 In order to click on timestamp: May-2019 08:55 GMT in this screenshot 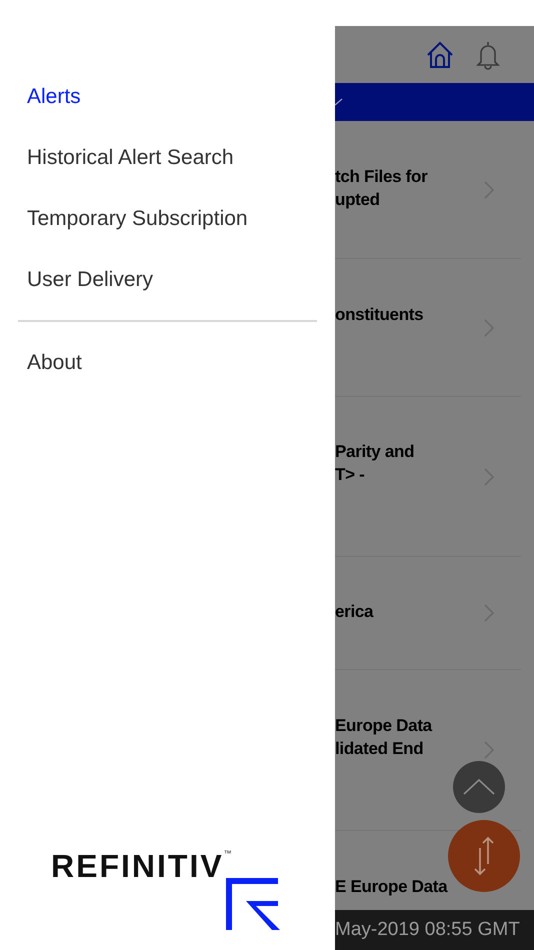, I will do `click(427, 930)`.